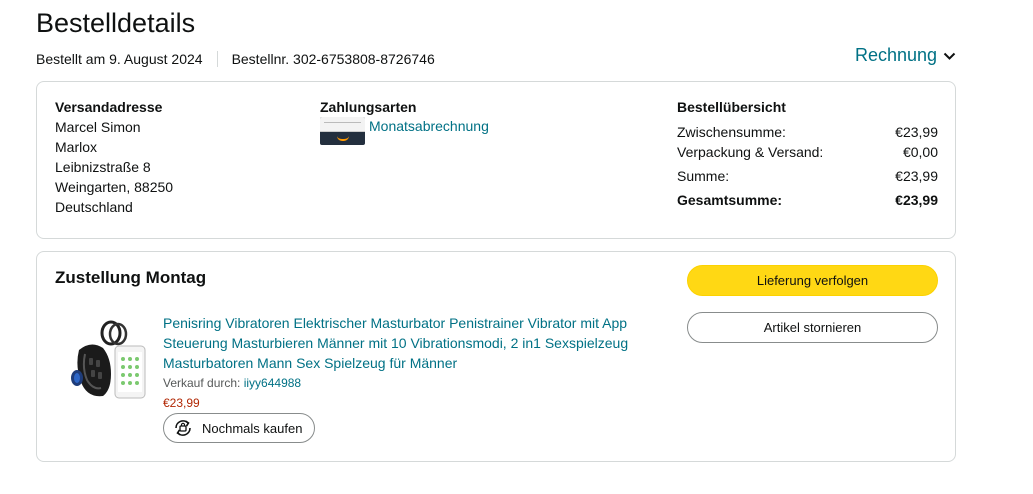  I want to click on chevron-down-icon, so click(949, 56).